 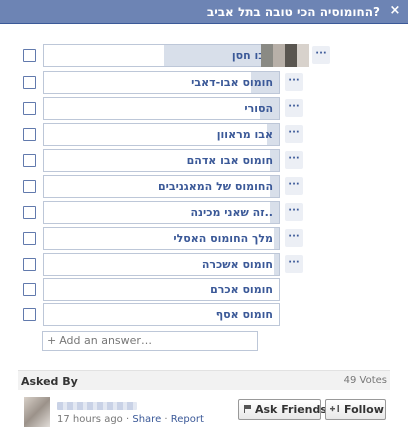 What do you see at coordinates (90, 419) in the screenshot?
I see `time-ago: 17 hours ago` at bounding box center [90, 419].